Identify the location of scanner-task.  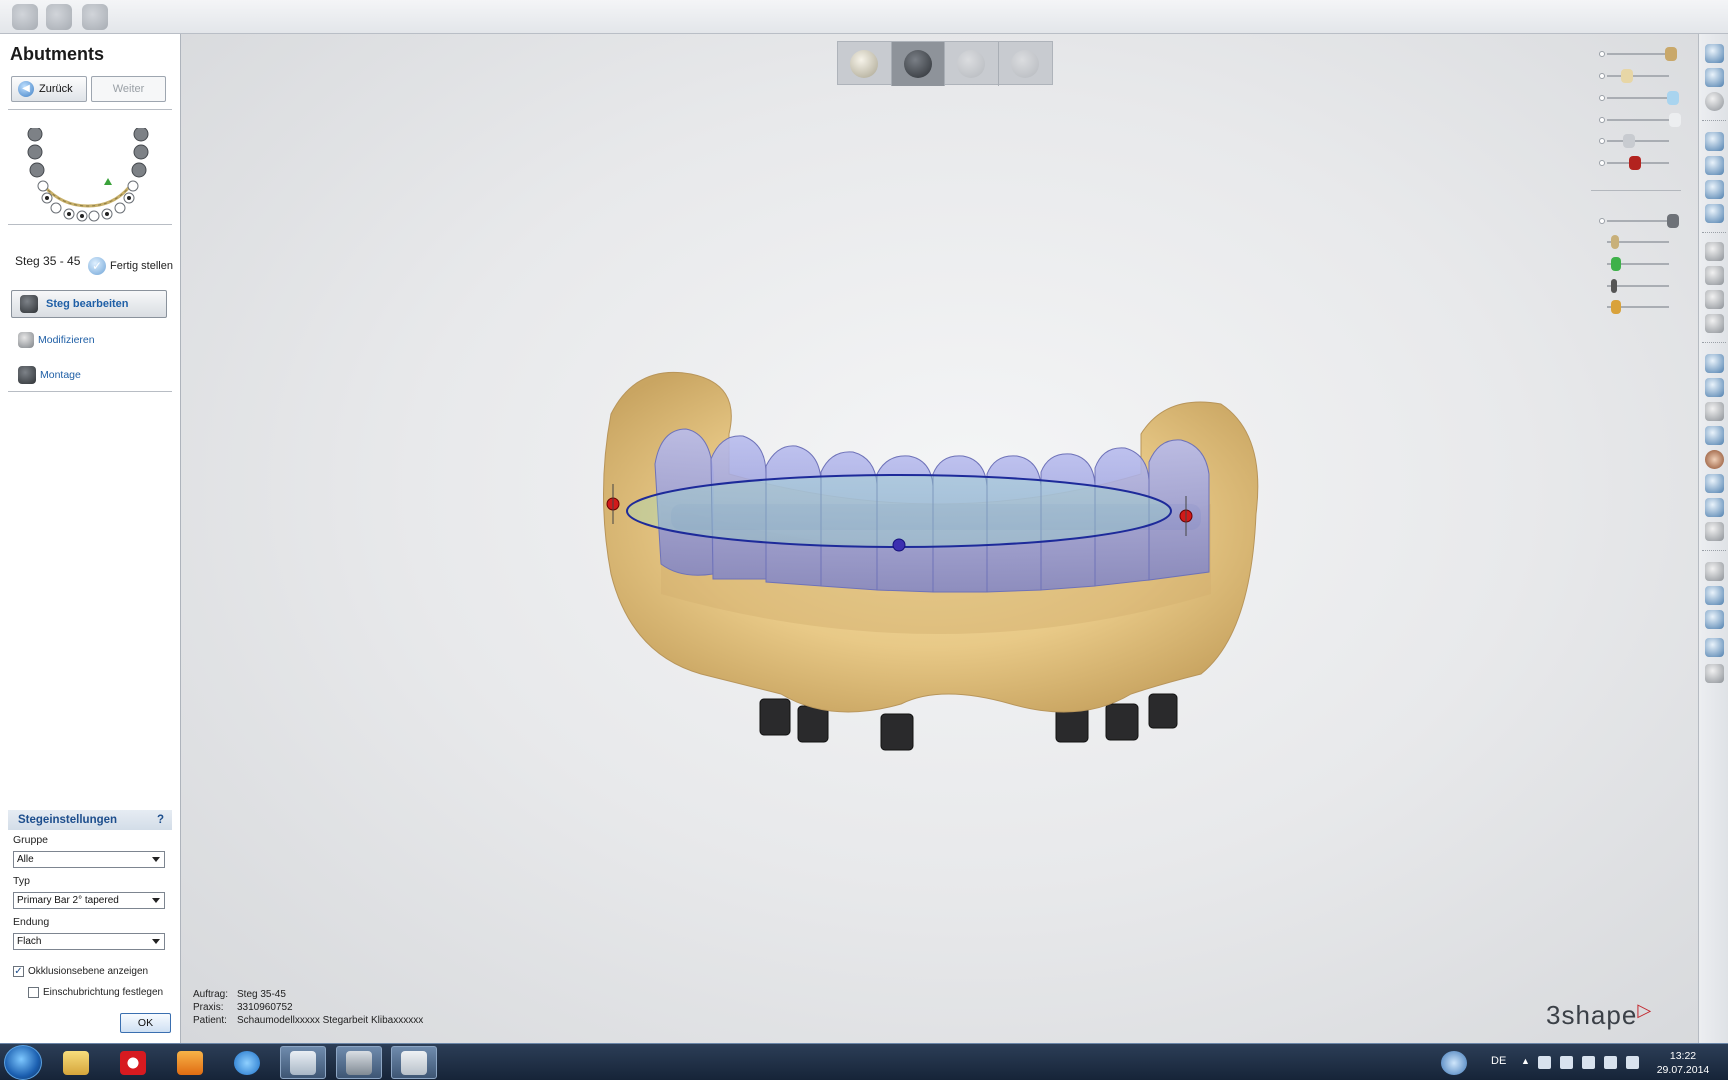
(359, 1062).